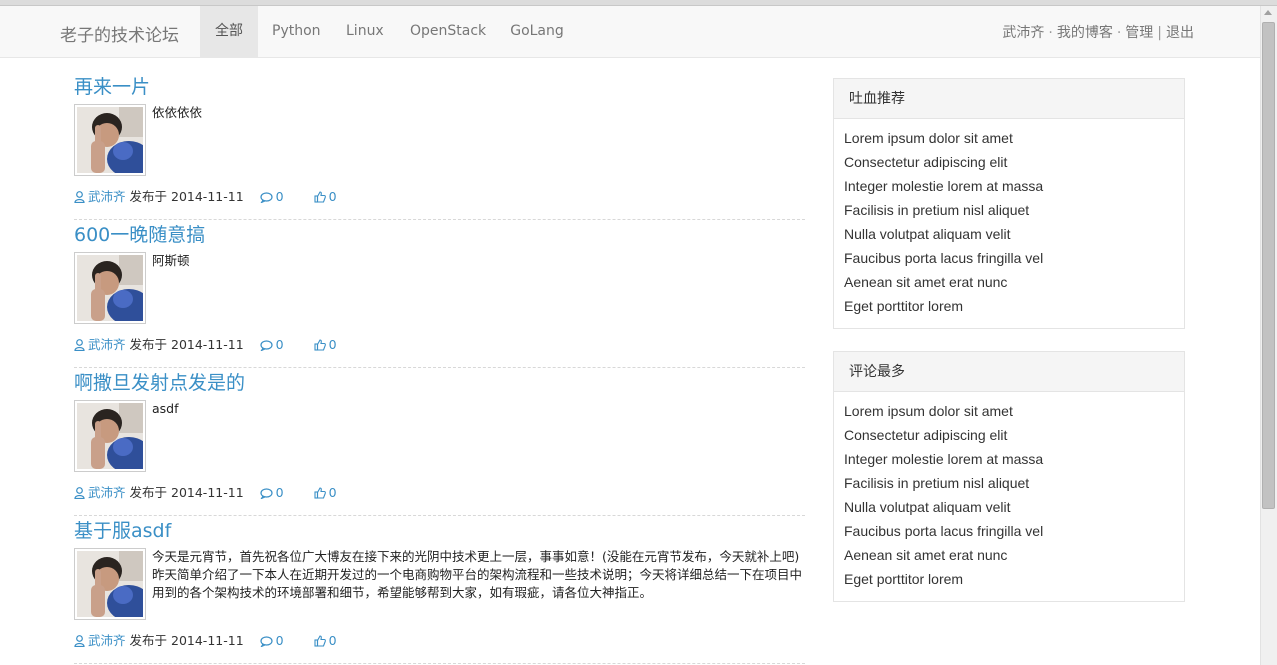 This screenshot has height=665, width=1277. Describe the element at coordinates (295, 31) in the screenshot. I see `tab-python: Python` at that location.